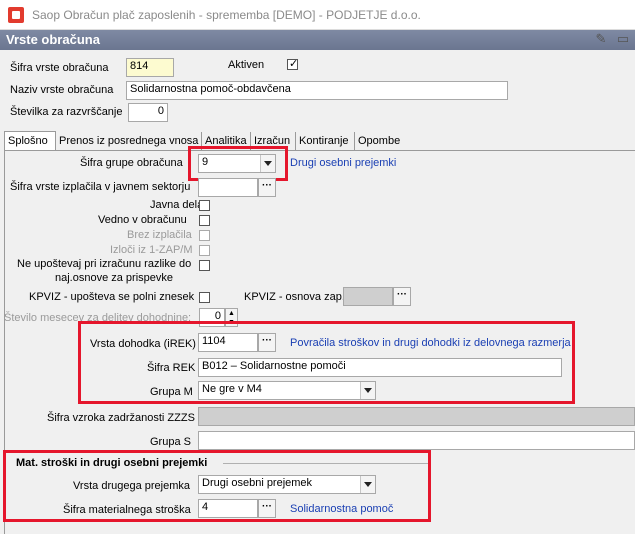 This screenshot has width=635, height=534. I want to click on neupostevaj-checkbox, so click(204, 265).